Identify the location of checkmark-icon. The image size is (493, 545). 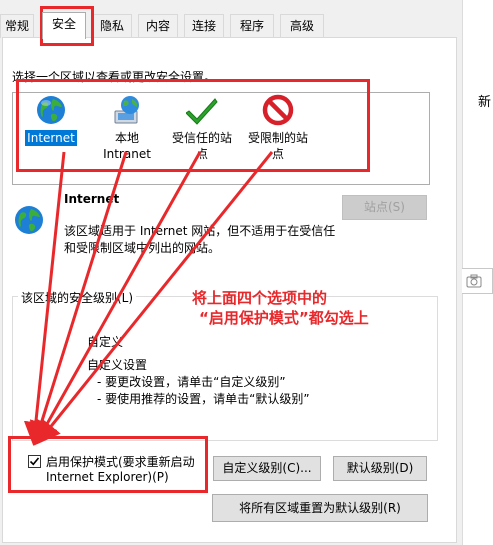
(34, 461).